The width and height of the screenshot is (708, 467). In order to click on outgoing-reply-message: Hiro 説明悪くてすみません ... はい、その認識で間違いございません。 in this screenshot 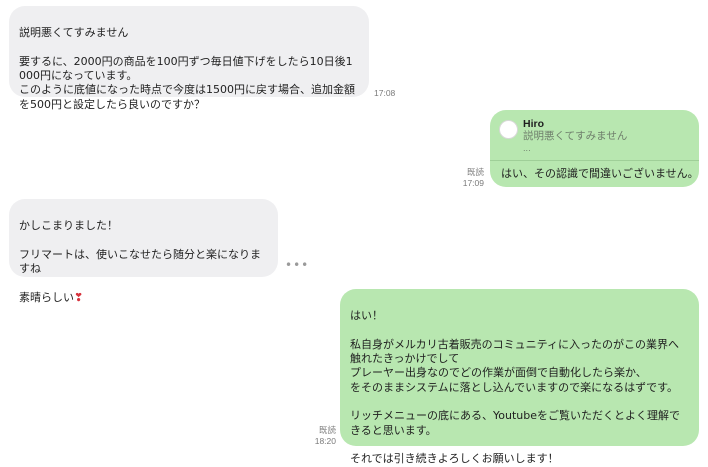, I will do `click(594, 148)`.